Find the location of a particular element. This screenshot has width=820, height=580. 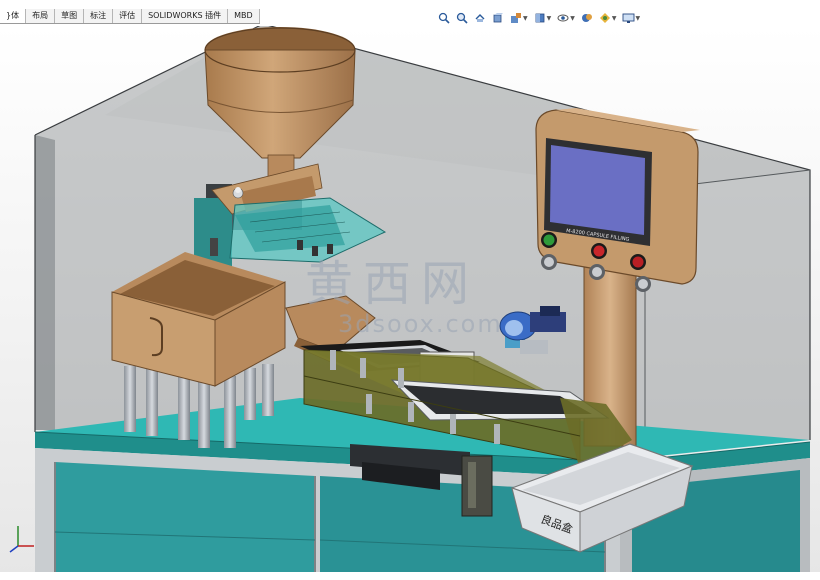

view-settings-icon is located at coordinates (629, 18).